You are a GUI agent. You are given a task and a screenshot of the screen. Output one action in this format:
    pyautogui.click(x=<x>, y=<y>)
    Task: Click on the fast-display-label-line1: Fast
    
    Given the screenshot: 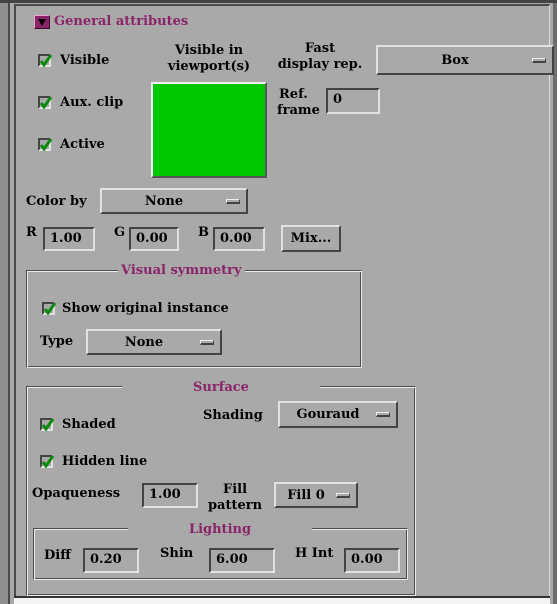 What is the action you would take?
    pyautogui.click(x=320, y=48)
    